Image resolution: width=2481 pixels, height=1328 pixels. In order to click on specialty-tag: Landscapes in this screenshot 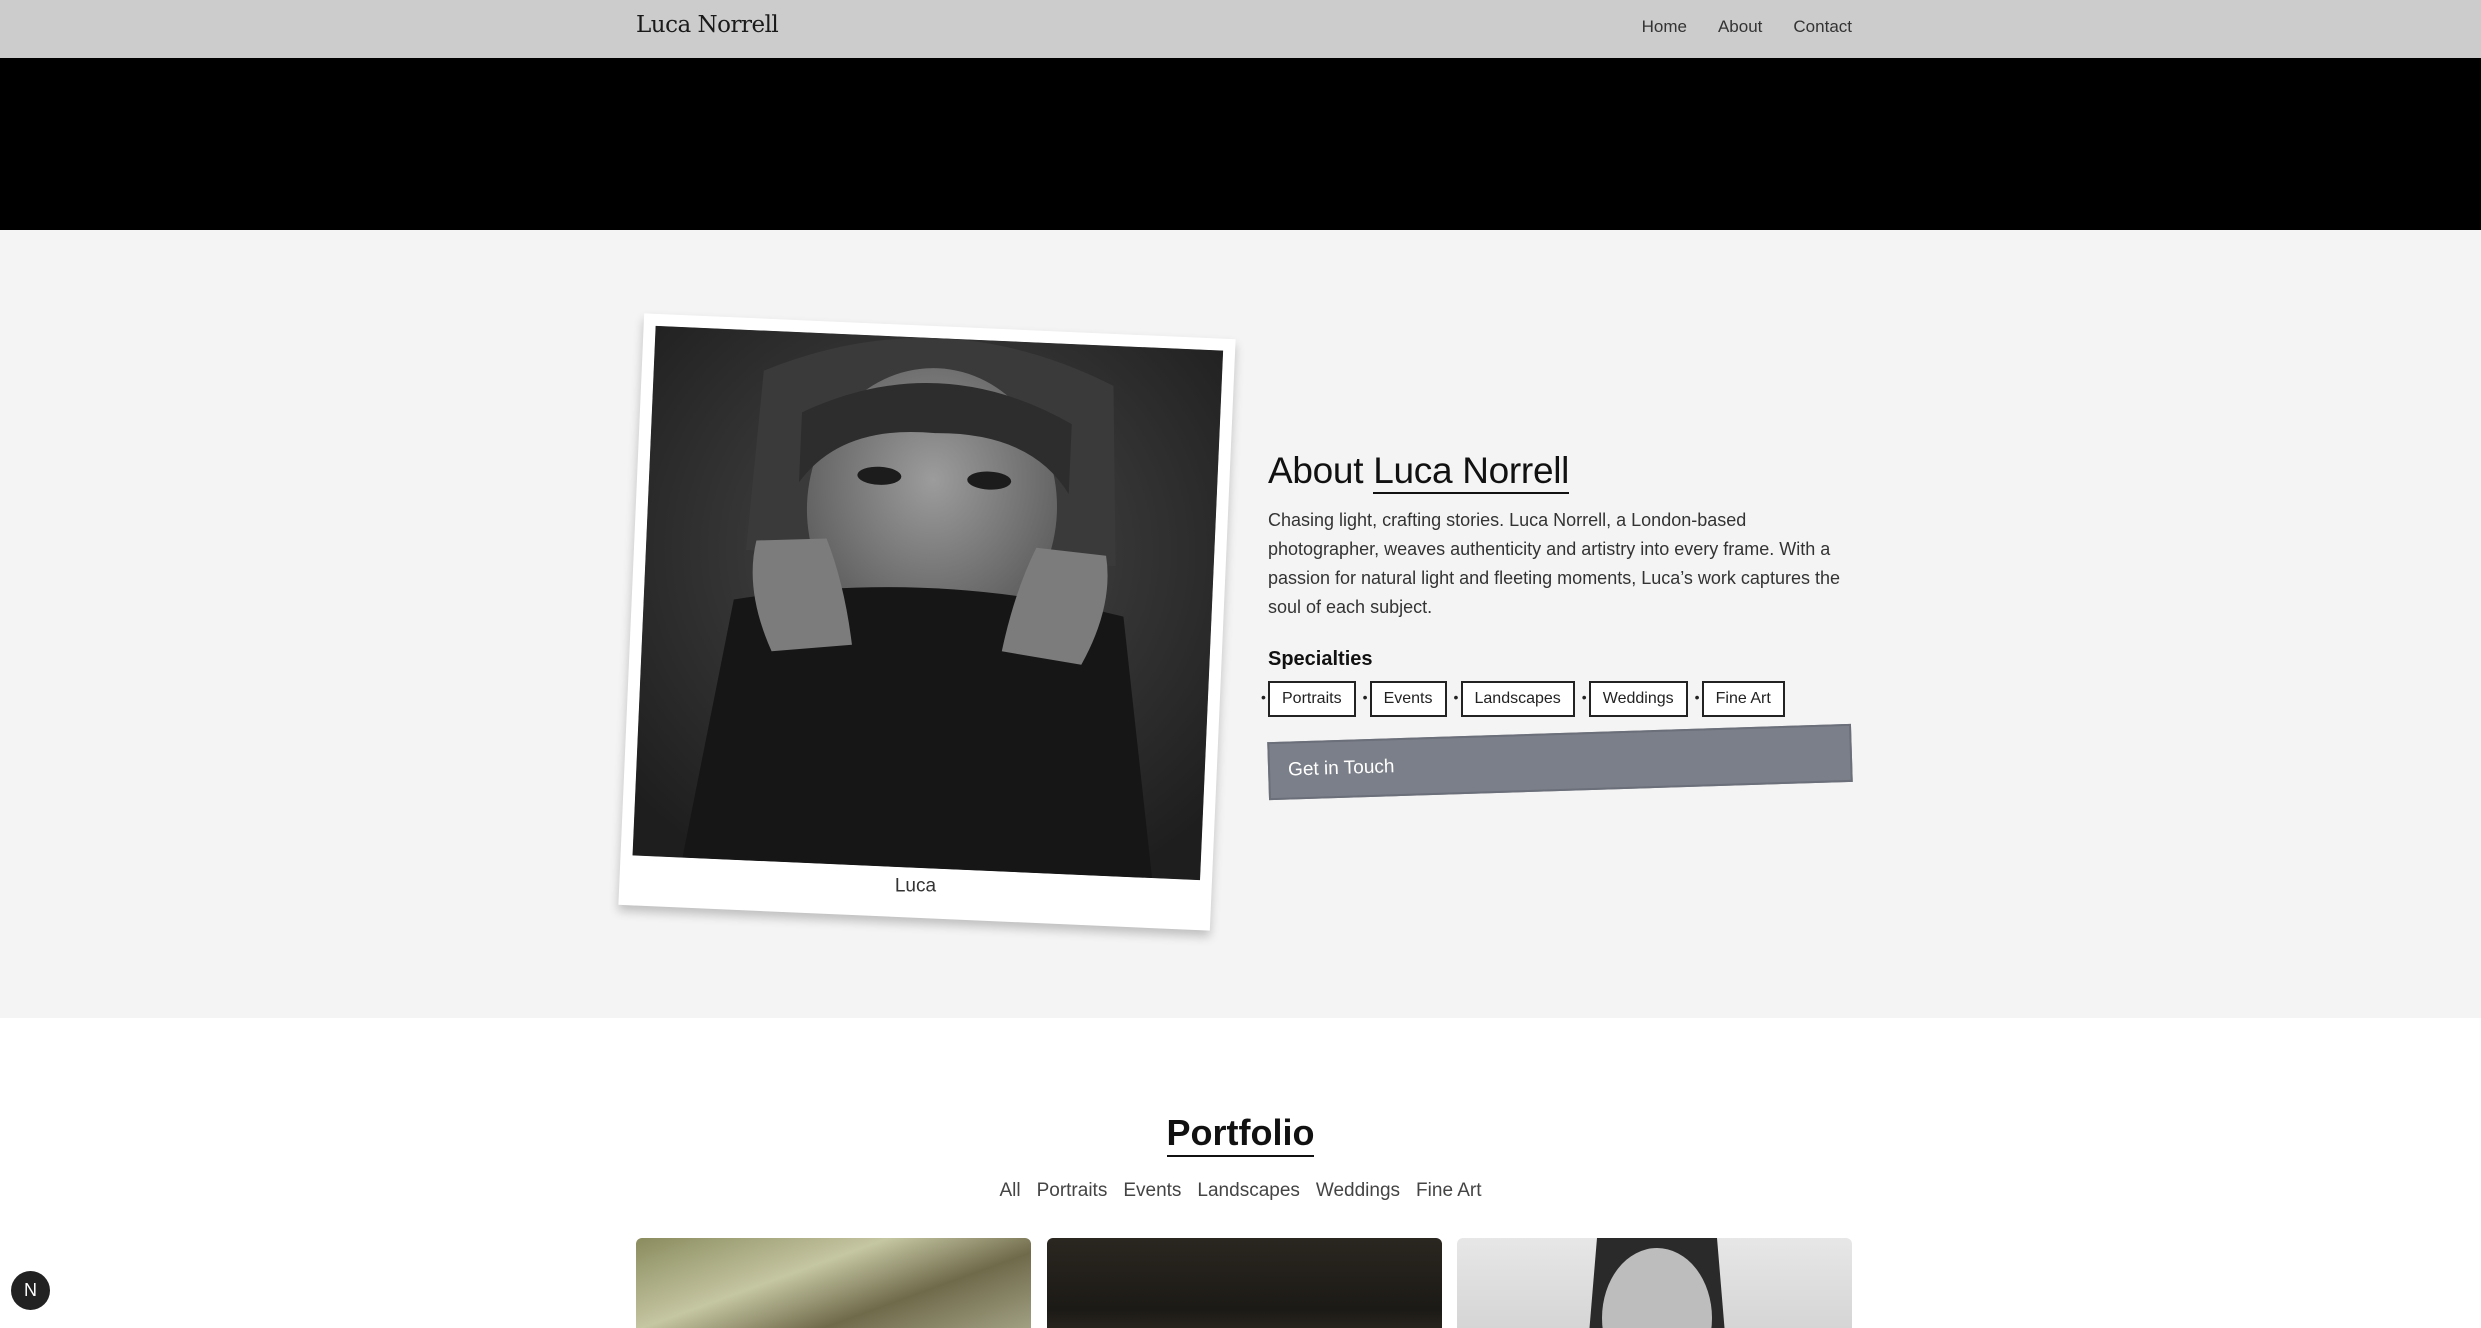, I will do `click(1514, 699)`.